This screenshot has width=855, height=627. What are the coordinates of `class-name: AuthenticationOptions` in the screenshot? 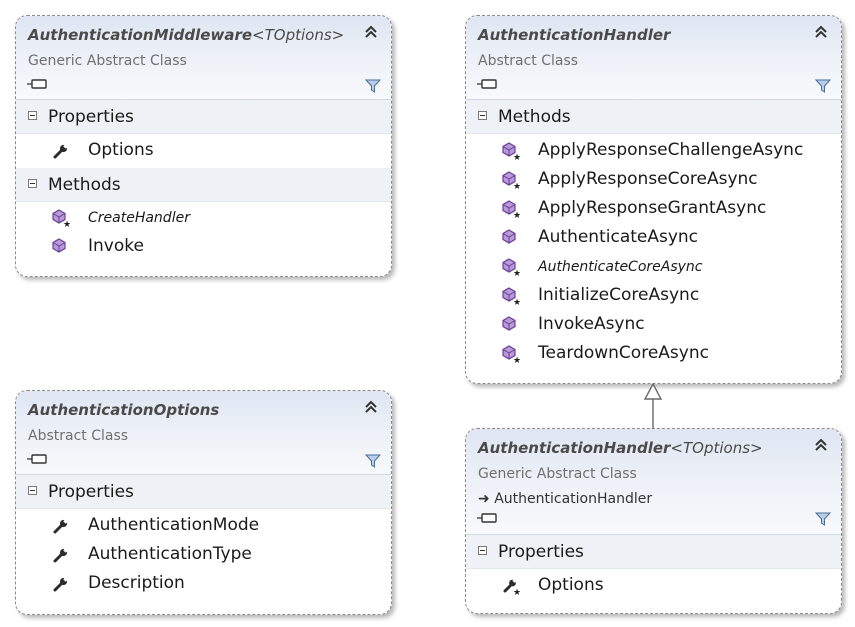 It's located at (124, 410).